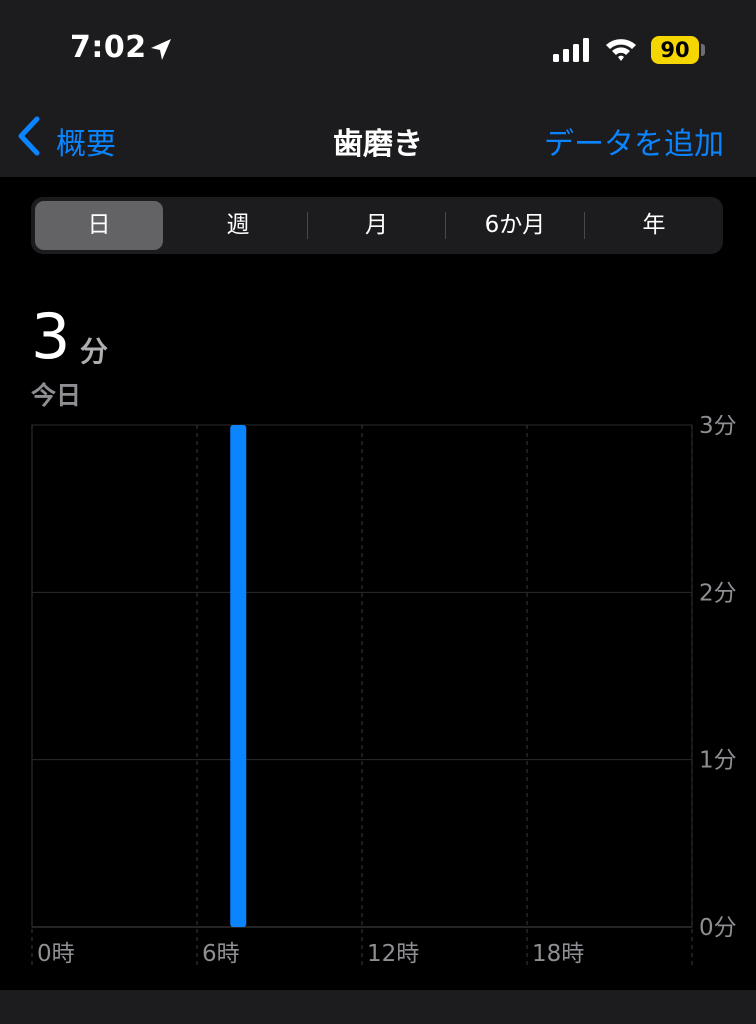 Image resolution: width=756 pixels, height=1024 pixels. I want to click on status-time: 7:02, so click(108, 47).